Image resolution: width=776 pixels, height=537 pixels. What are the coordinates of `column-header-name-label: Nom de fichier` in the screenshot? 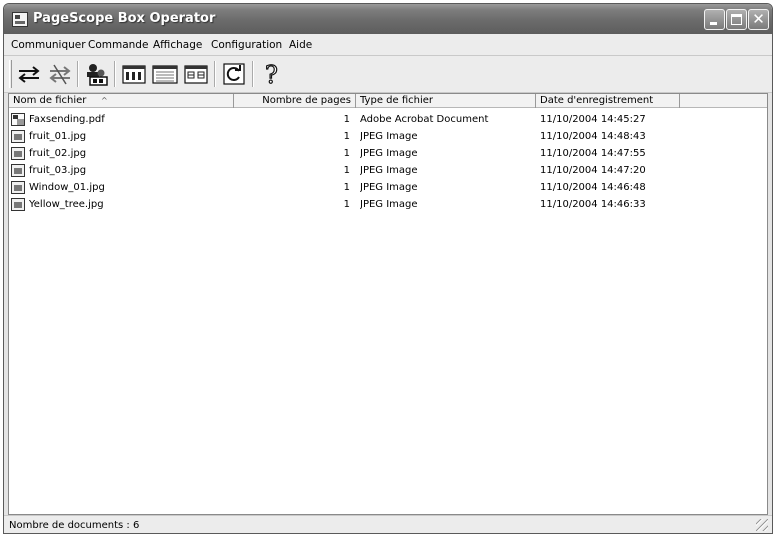 It's located at (50, 100).